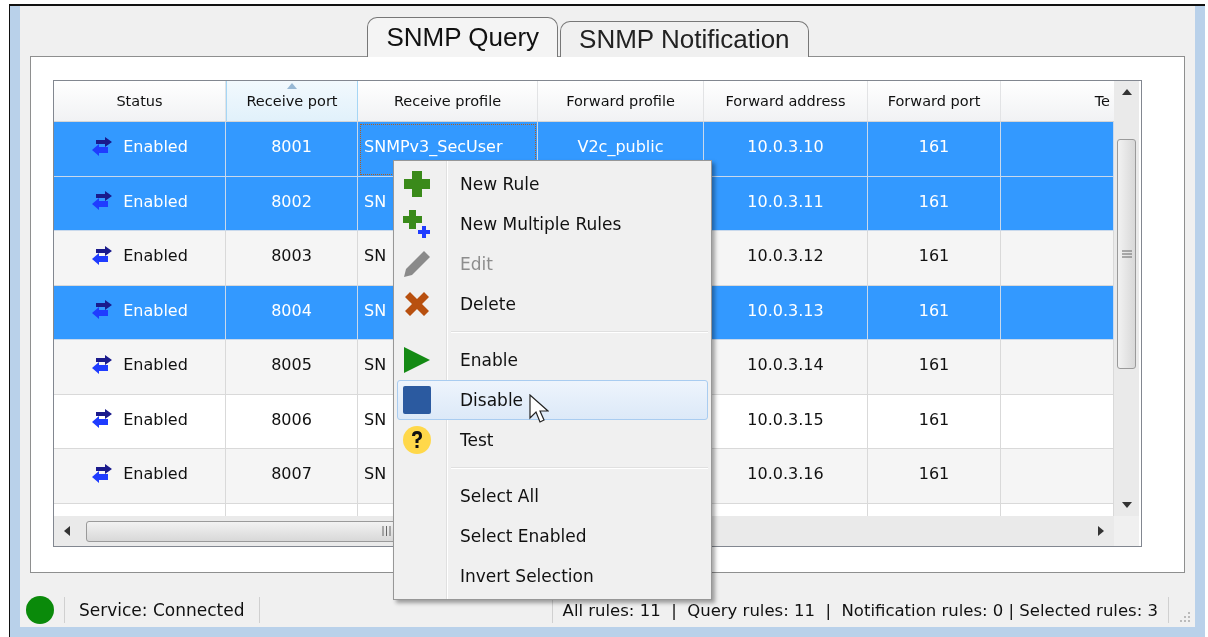 This screenshot has width=1208, height=637. What do you see at coordinates (162, 610) in the screenshot?
I see `service-status: Service: Connected` at bounding box center [162, 610].